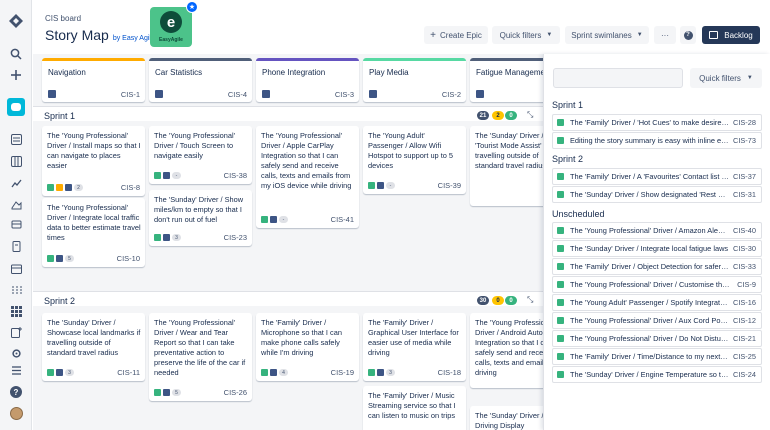 The width and height of the screenshot is (770, 430). Describe the element at coordinates (16, 246) in the screenshot. I see `pages-icon` at that location.